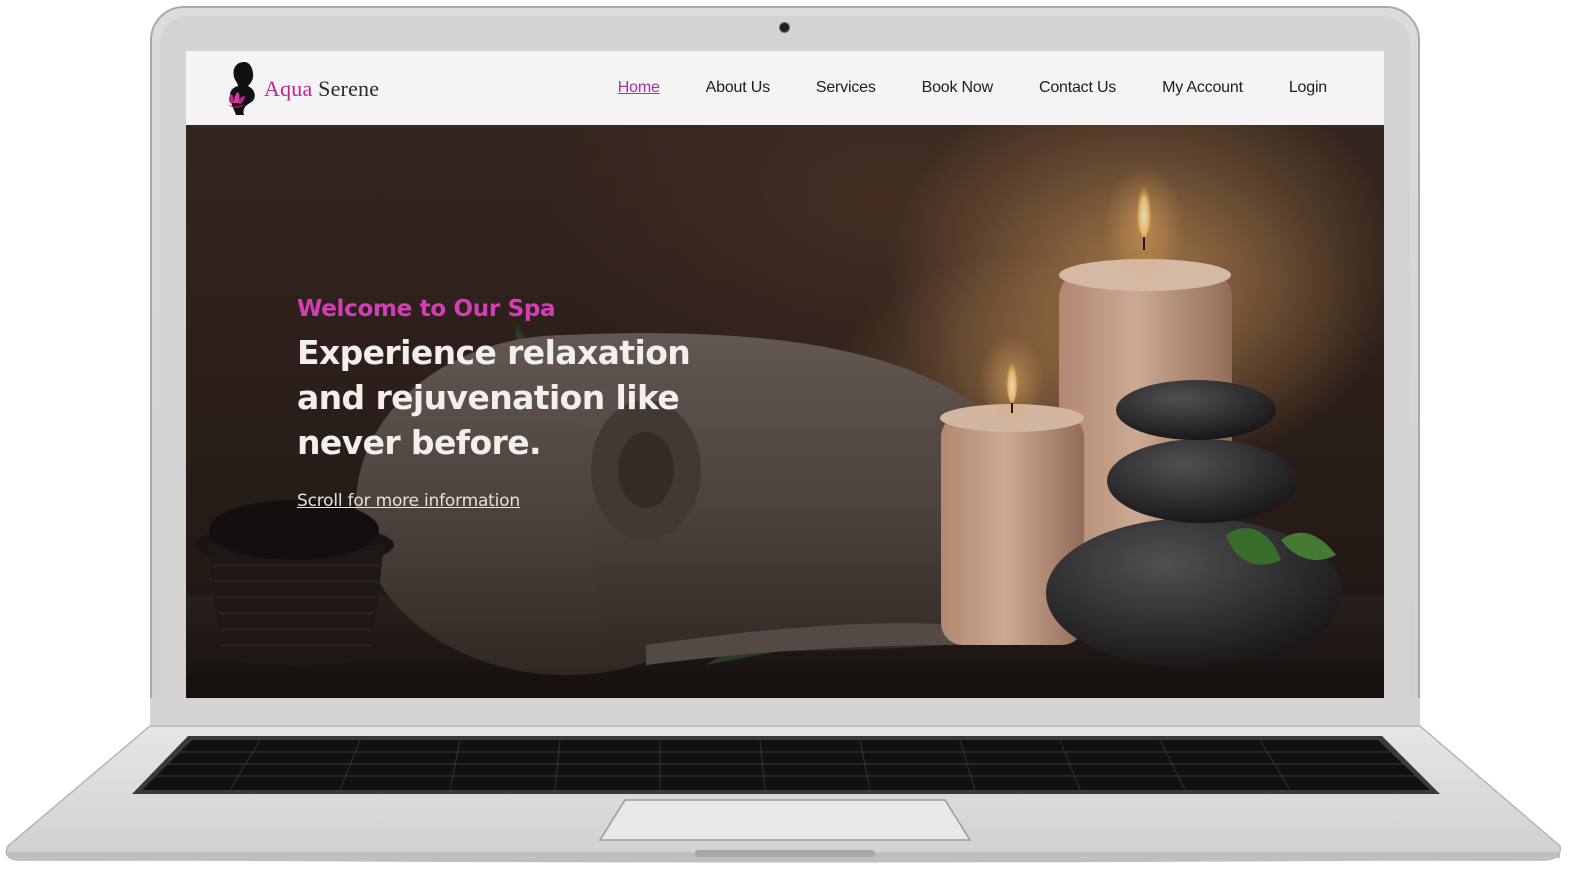  Describe the element at coordinates (786, 765) in the screenshot. I see `keyboard` at that location.